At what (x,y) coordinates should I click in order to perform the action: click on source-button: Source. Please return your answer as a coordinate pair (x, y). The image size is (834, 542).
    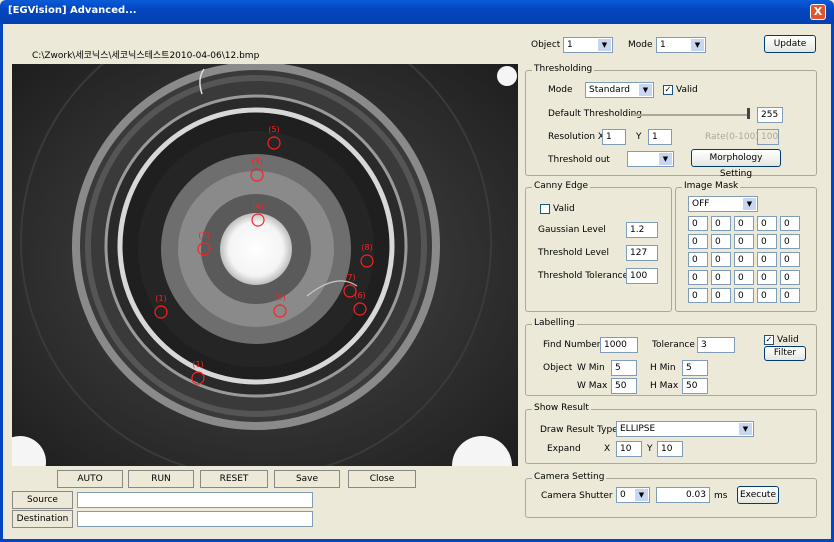
    Looking at the image, I should click on (42, 500).